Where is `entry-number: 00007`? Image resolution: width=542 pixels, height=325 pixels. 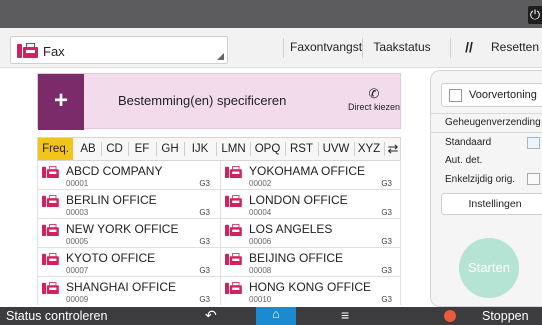 entry-number: 00007 is located at coordinates (77, 270).